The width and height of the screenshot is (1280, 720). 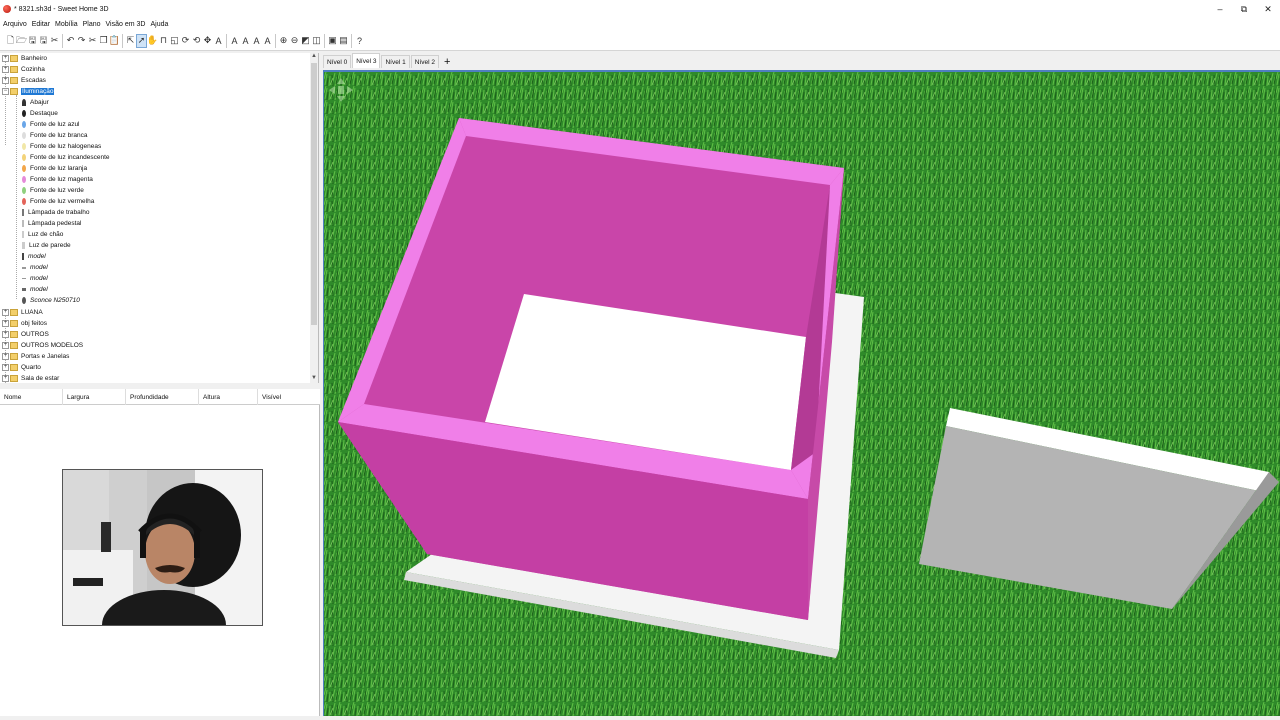 What do you see at coordinates (43, 41) in the screenshot?
I see `save-as-icon: 🖫` at bounding box center [43, 41].